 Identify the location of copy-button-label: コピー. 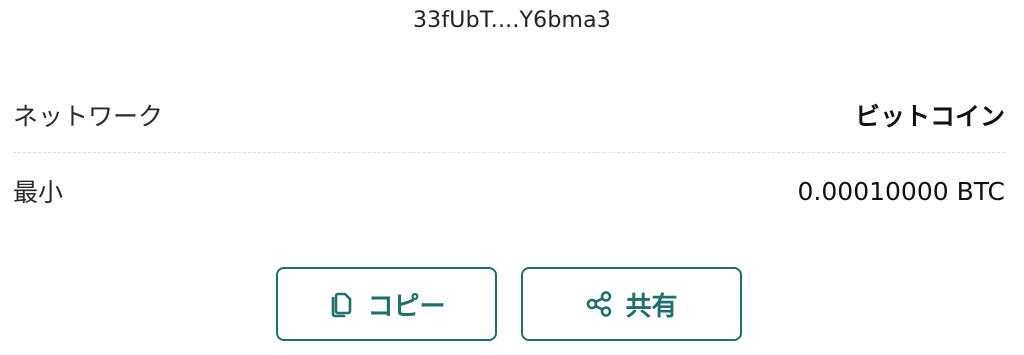
(406, 306).